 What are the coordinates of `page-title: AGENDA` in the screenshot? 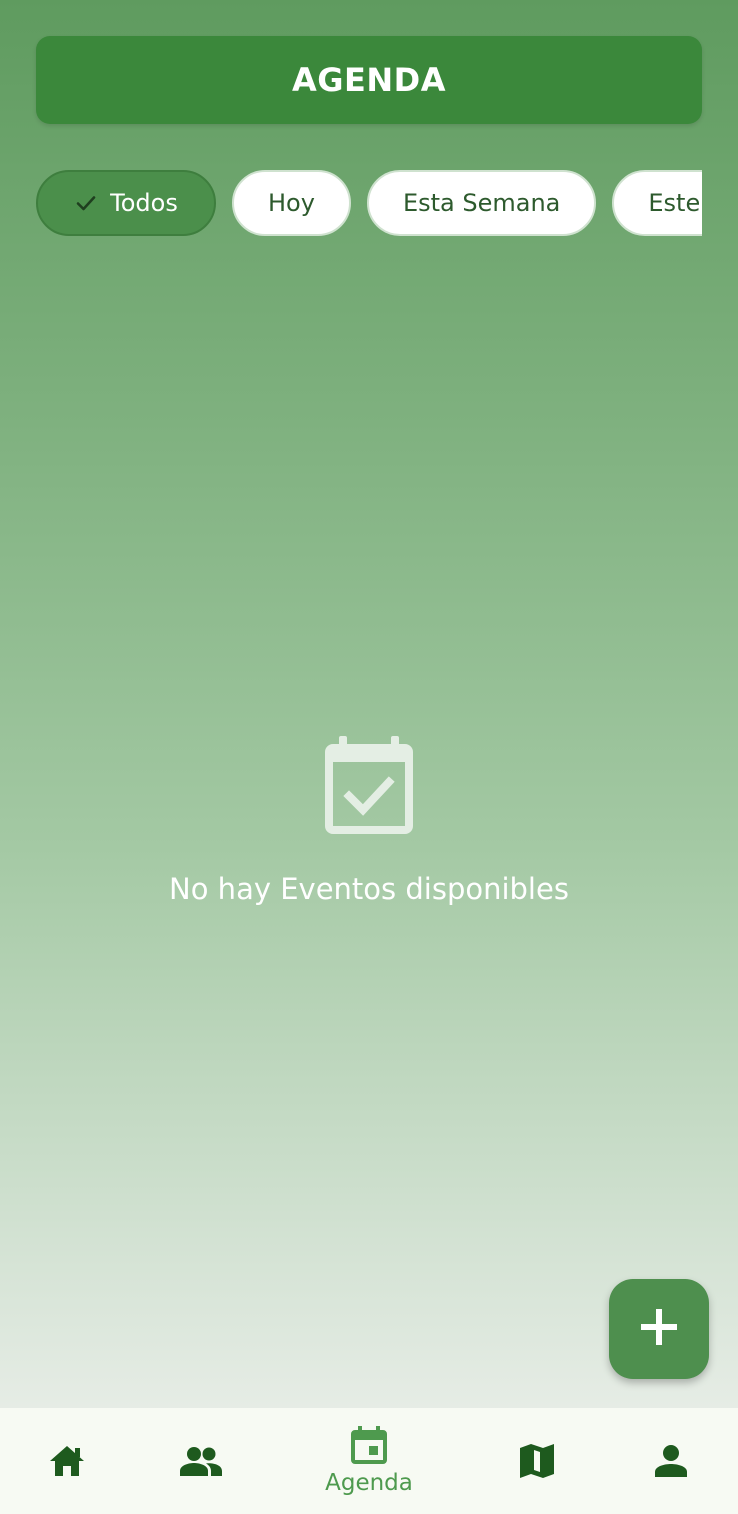 It's located at (369, 80).